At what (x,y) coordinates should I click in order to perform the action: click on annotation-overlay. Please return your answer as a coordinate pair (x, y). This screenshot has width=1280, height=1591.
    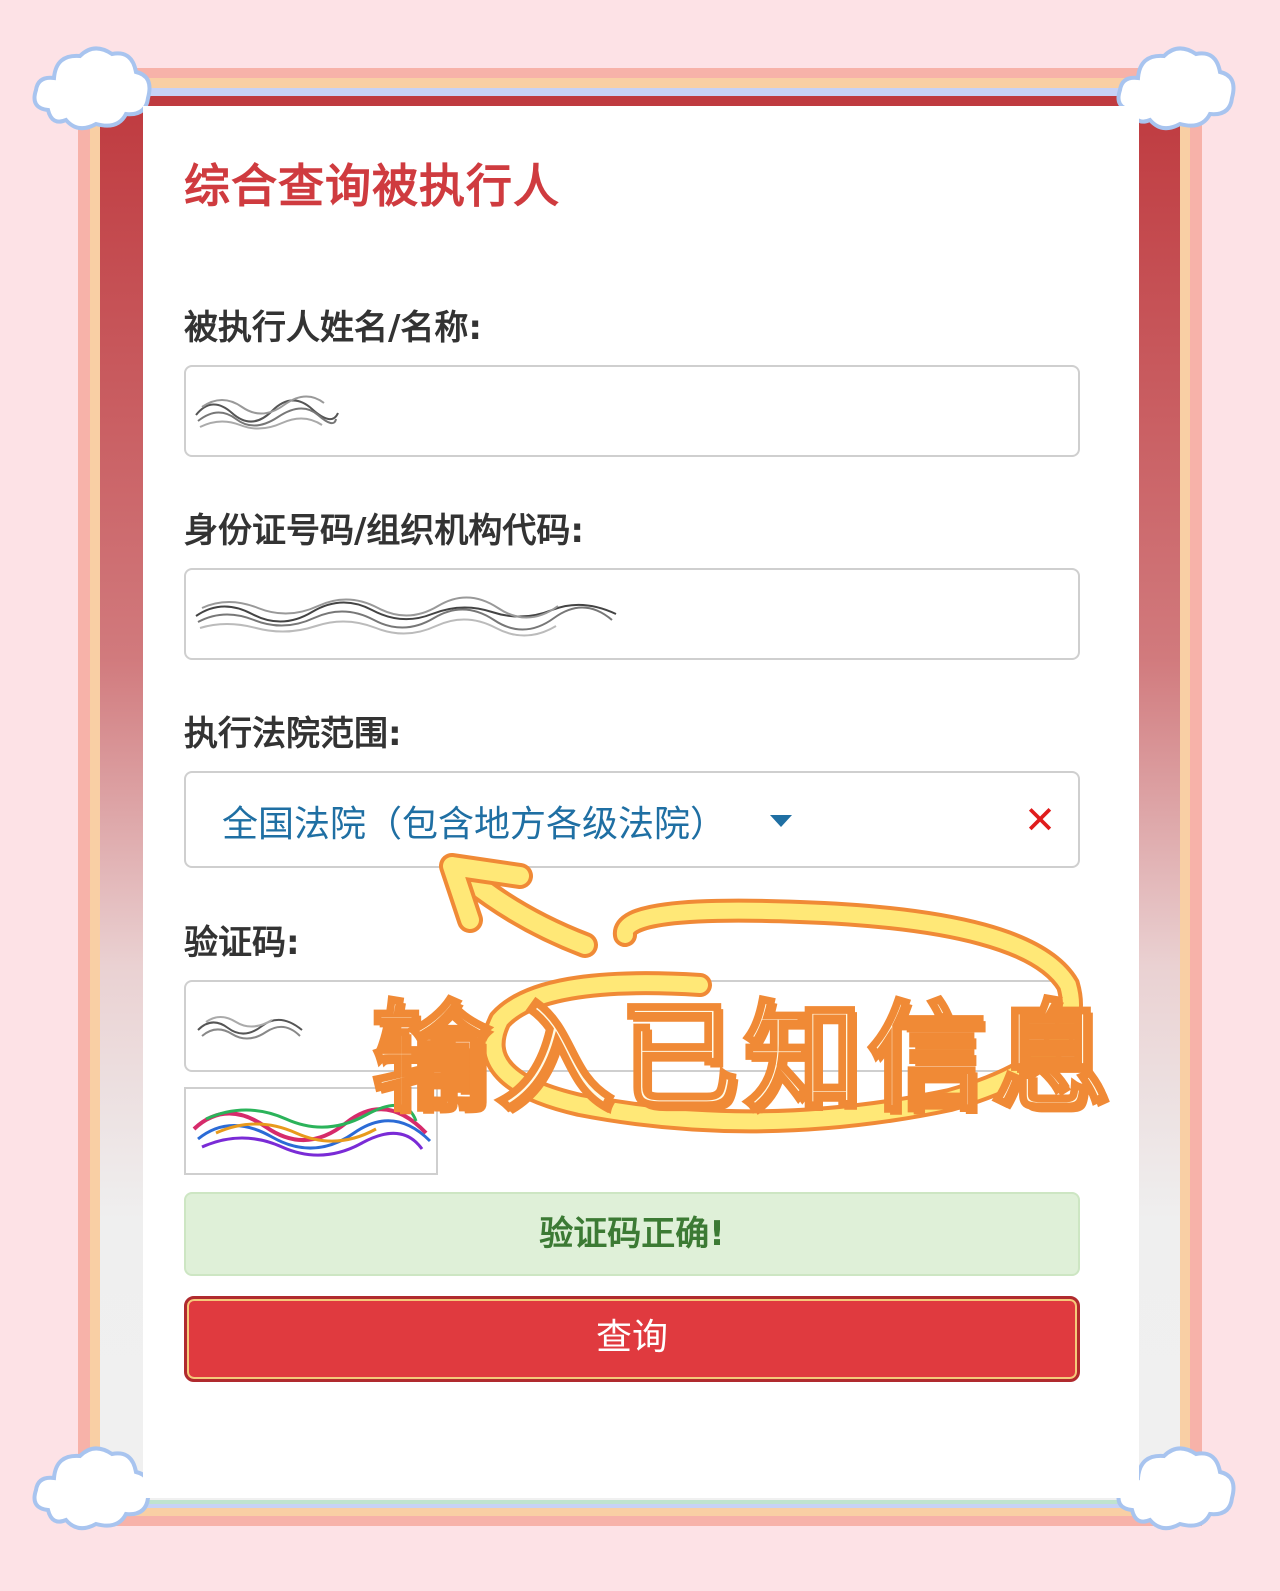
    Looking at the image, I should click on (761, 993).